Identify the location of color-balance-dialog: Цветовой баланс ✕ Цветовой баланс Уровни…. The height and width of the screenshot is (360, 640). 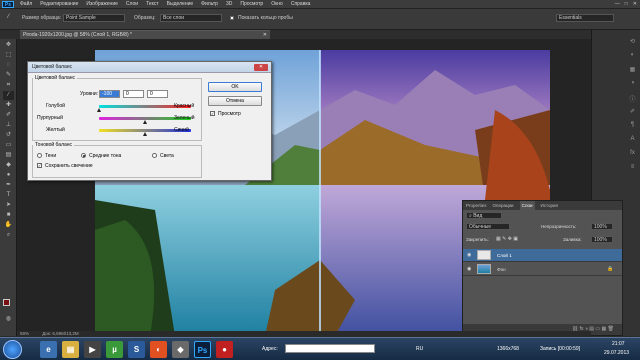
(149, 121).